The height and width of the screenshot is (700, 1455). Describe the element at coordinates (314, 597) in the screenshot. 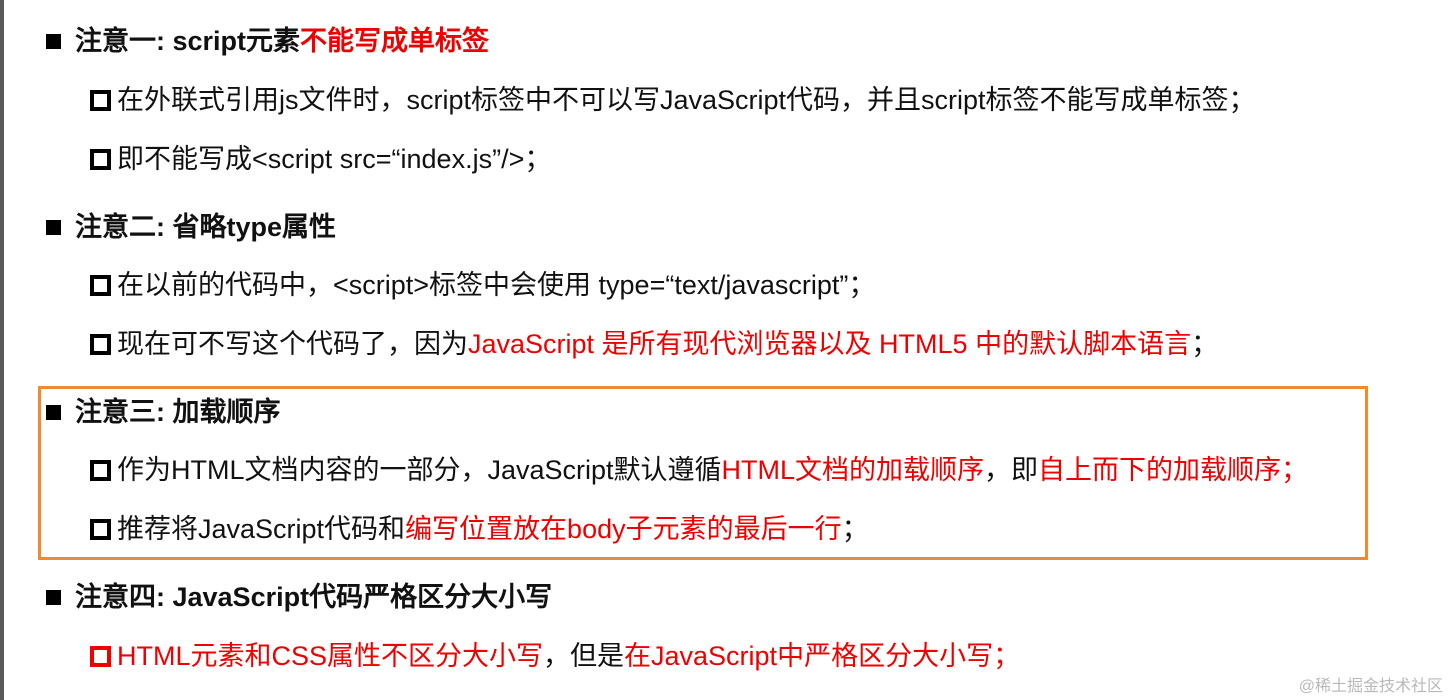

I see `note-4-heading-text: 注意四: JavaScript代码严格区分大小写` at that location.